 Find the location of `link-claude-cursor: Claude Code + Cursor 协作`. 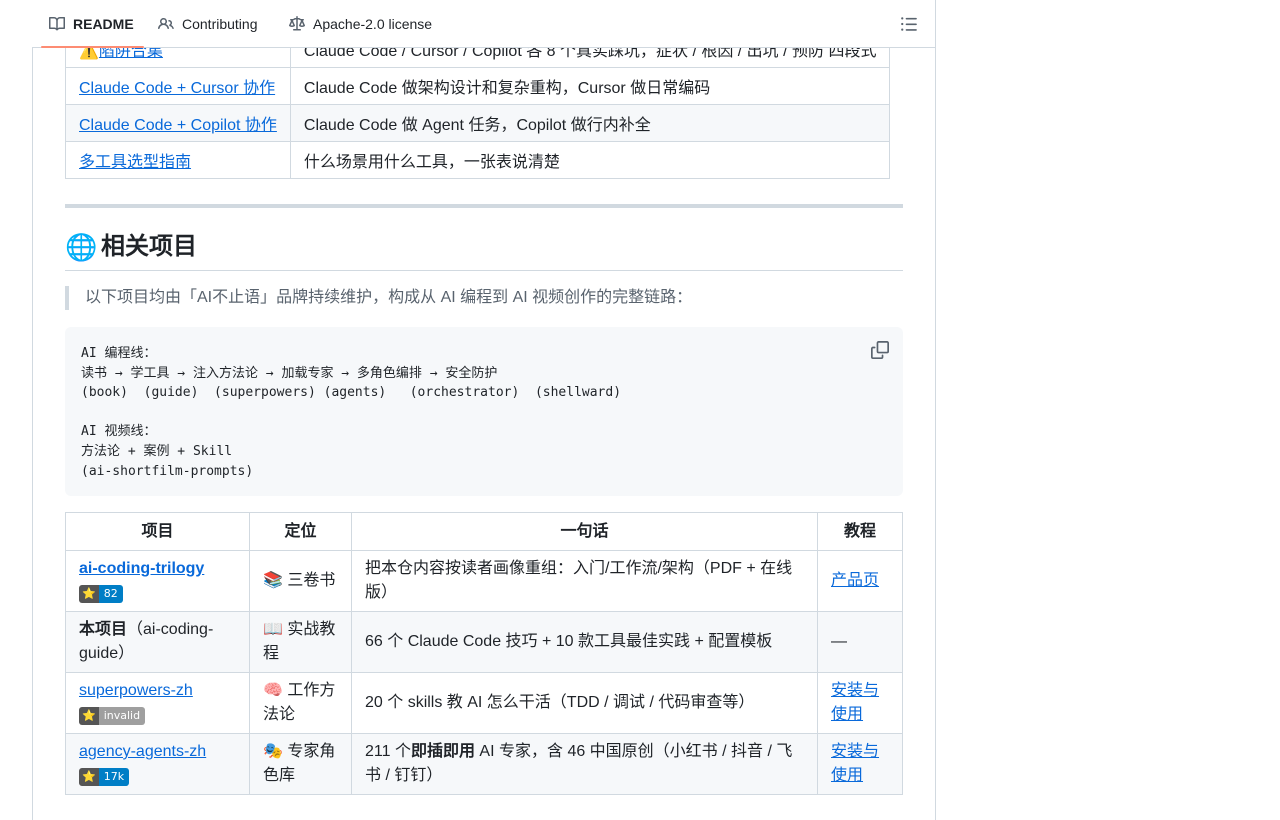

link-claude-cursor: Claude Code + Cursor 协作 is located at coordinates (177, 88).